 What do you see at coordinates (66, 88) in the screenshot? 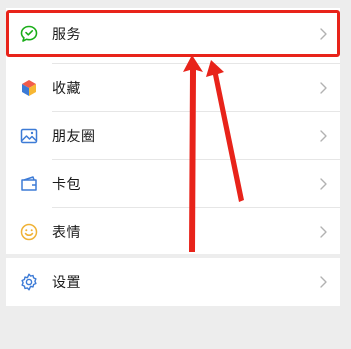
I see `menu-item-label: 收藏` at bounding box center [66, 88].